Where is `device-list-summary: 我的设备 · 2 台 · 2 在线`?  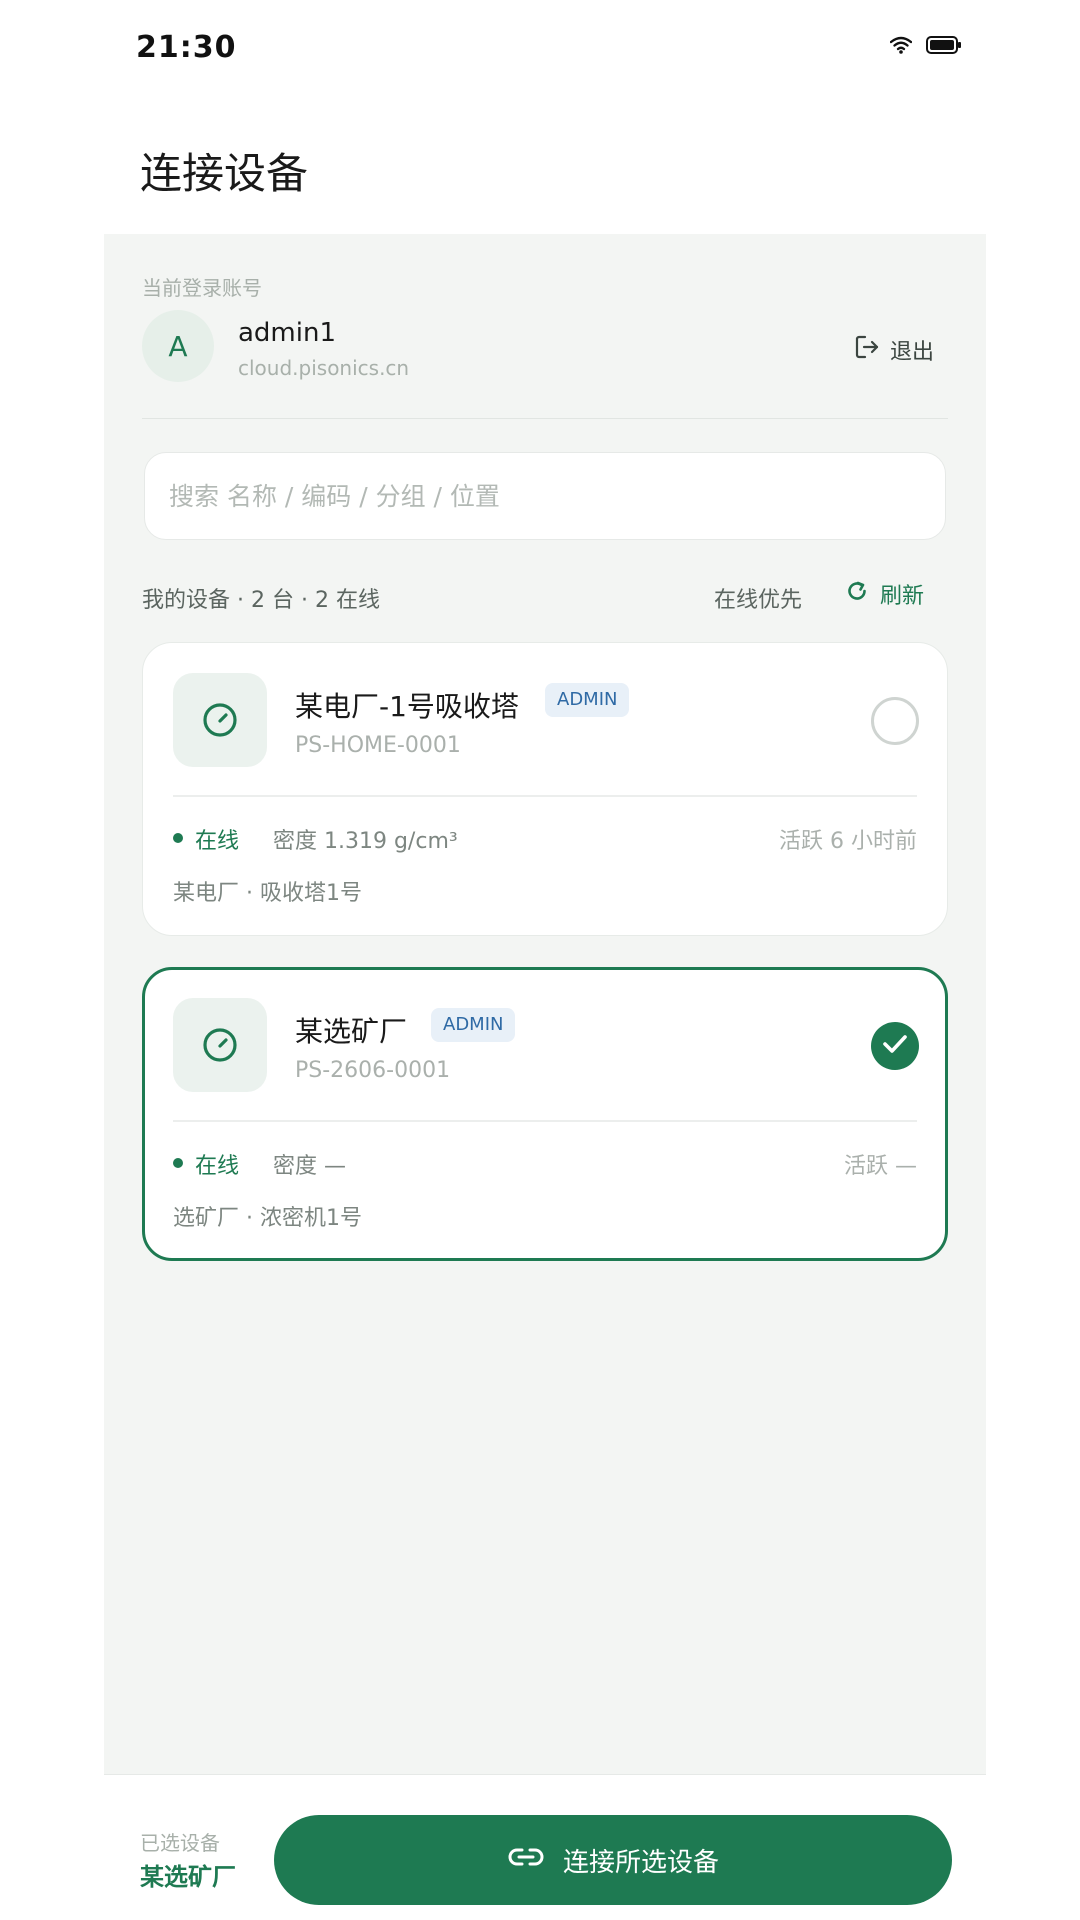
device-list-summary: 我的设备 · 2 台 · 2 在线 is located at coordinates (261, 600).